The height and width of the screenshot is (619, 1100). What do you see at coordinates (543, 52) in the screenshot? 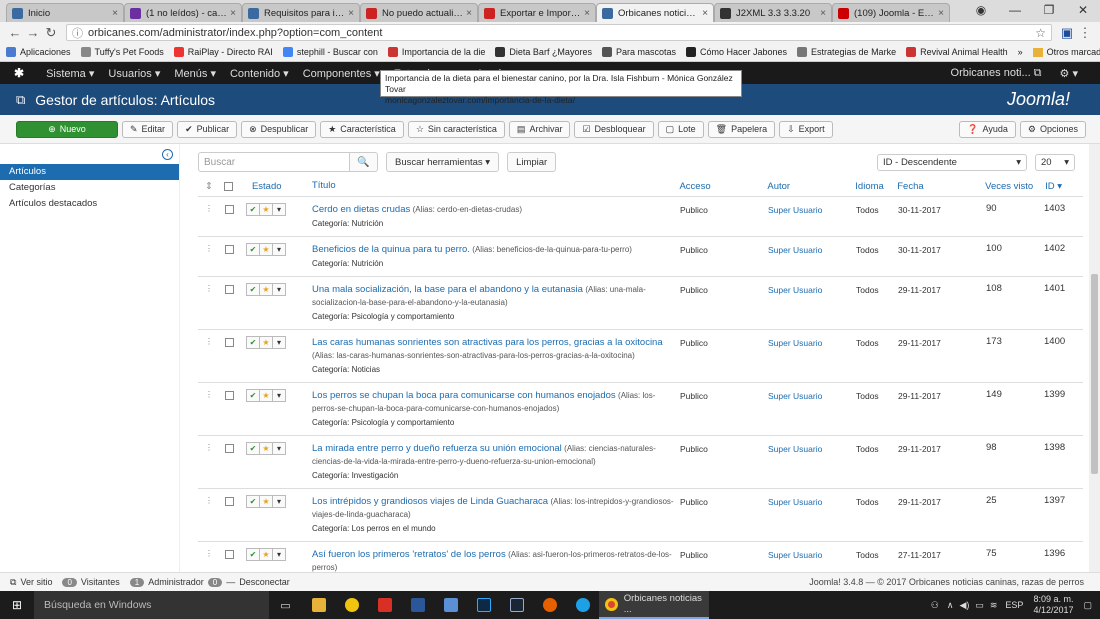
I see `bookmark-item: Dieta Barf ¿Mayores` at bounding box center [543, 52].